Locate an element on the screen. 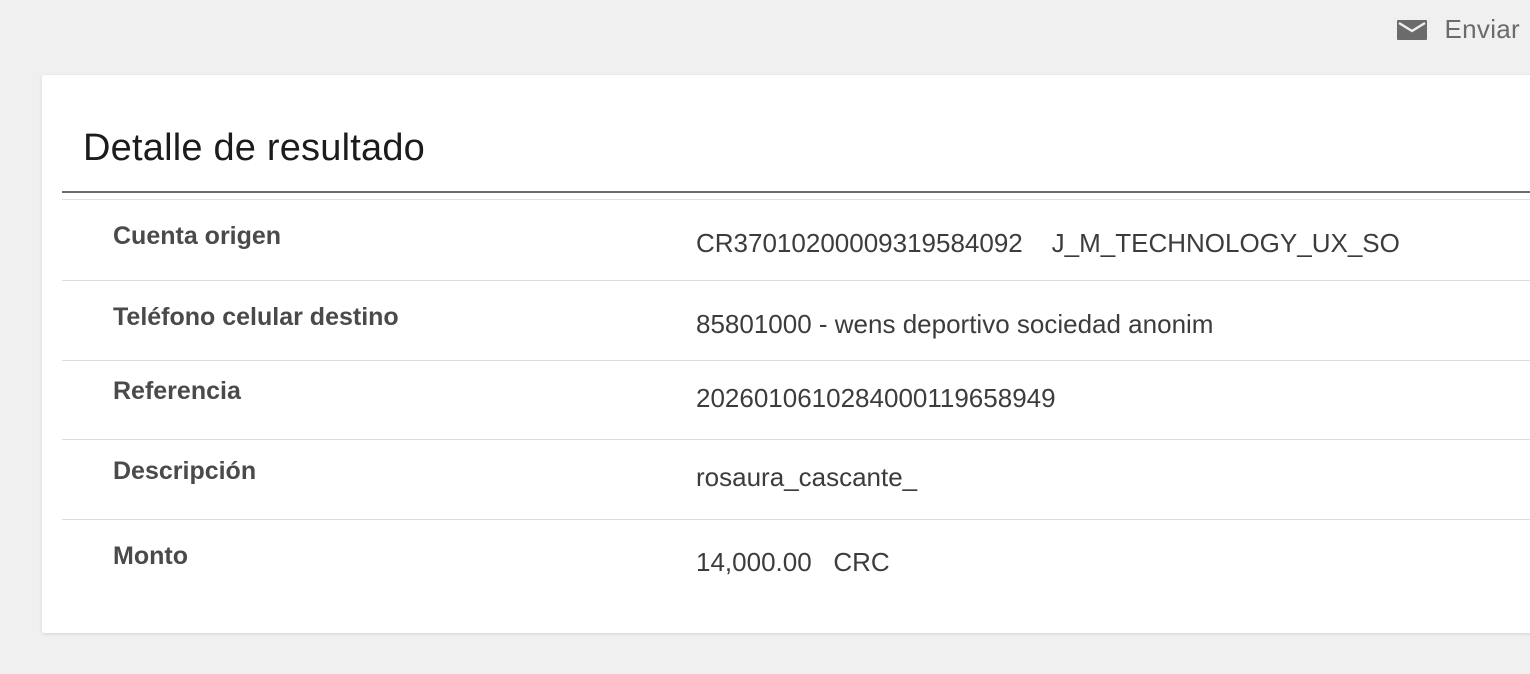  send-label: Enviar is located at coordinates (1482, 29).